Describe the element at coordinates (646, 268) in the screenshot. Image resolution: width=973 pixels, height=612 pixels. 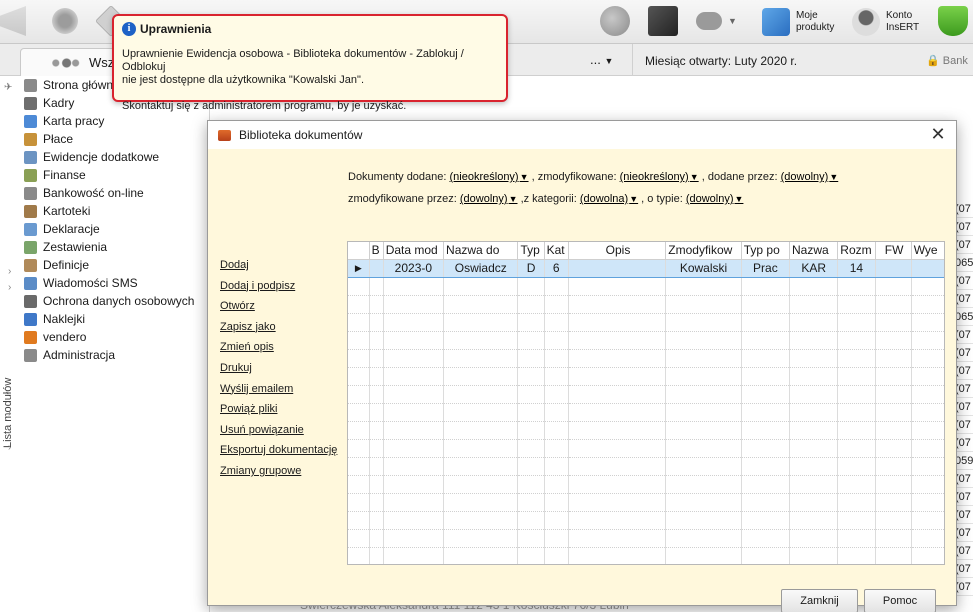
I see `table-row: ▶ 2023-0 Oswiadcz D 6 Kowalski Prac KAR 14` at that location.